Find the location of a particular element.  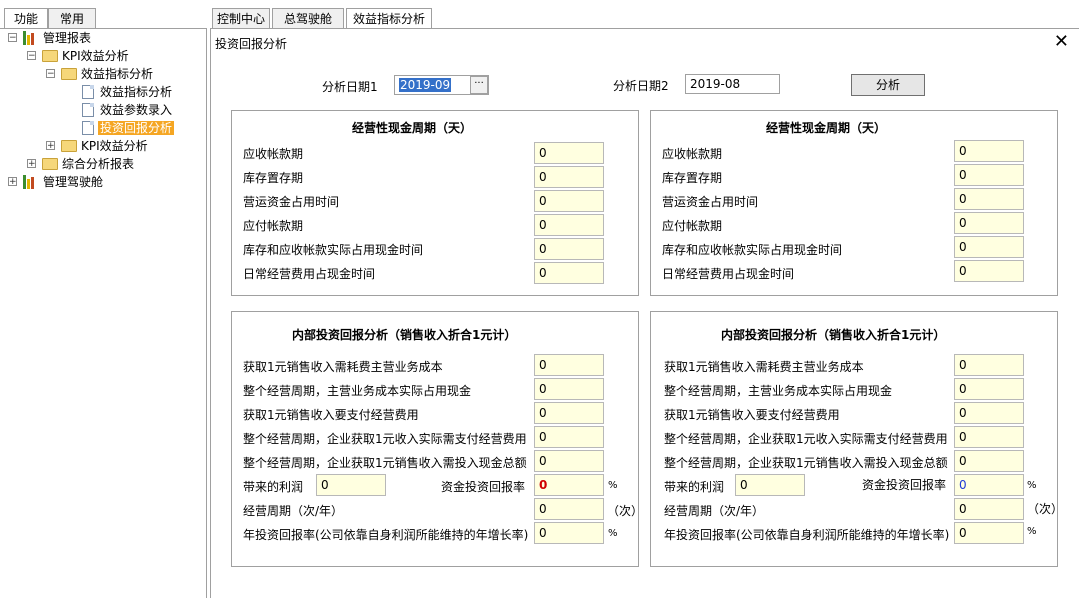

tab-common: 常用 is located at coordinates (72, 18).